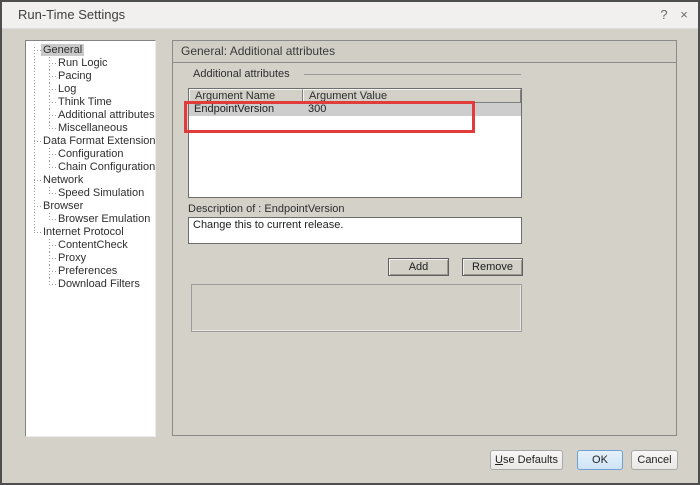 This screenshot has height=485, width=700. What do you see at coordinates (90, 63) in the screenshot?
I see `sidebar-item-run-logic: Run Logic` at bounding box center [90, 63].